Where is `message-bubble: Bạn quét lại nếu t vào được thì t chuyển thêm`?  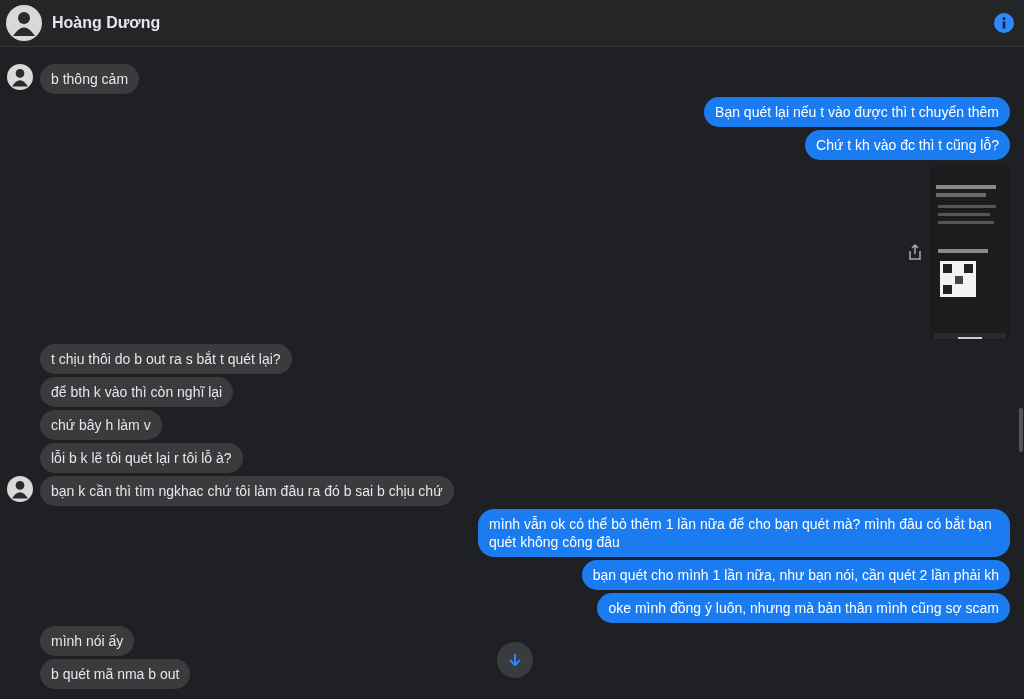
message-bubble: Bạn quét lại nếu t vào được thì t chuyển thêm is located at coordinates (857, 112).